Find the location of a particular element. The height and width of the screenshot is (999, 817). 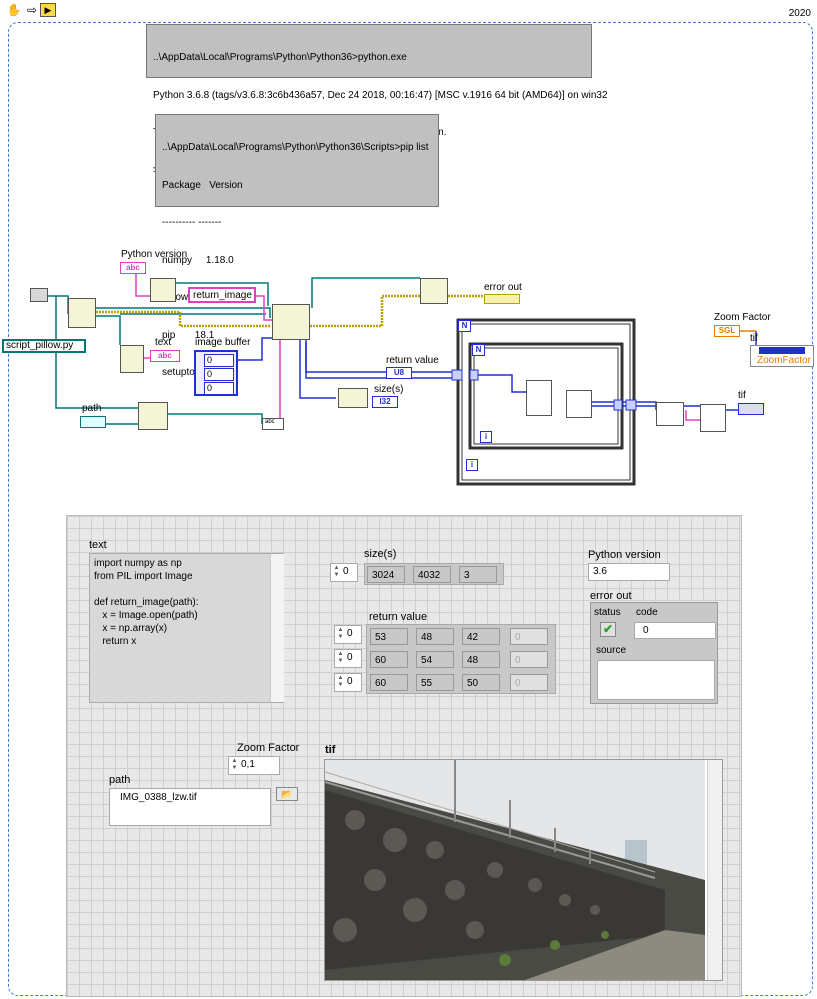

inner-loop-i: i is located at coordinates (486, 437).